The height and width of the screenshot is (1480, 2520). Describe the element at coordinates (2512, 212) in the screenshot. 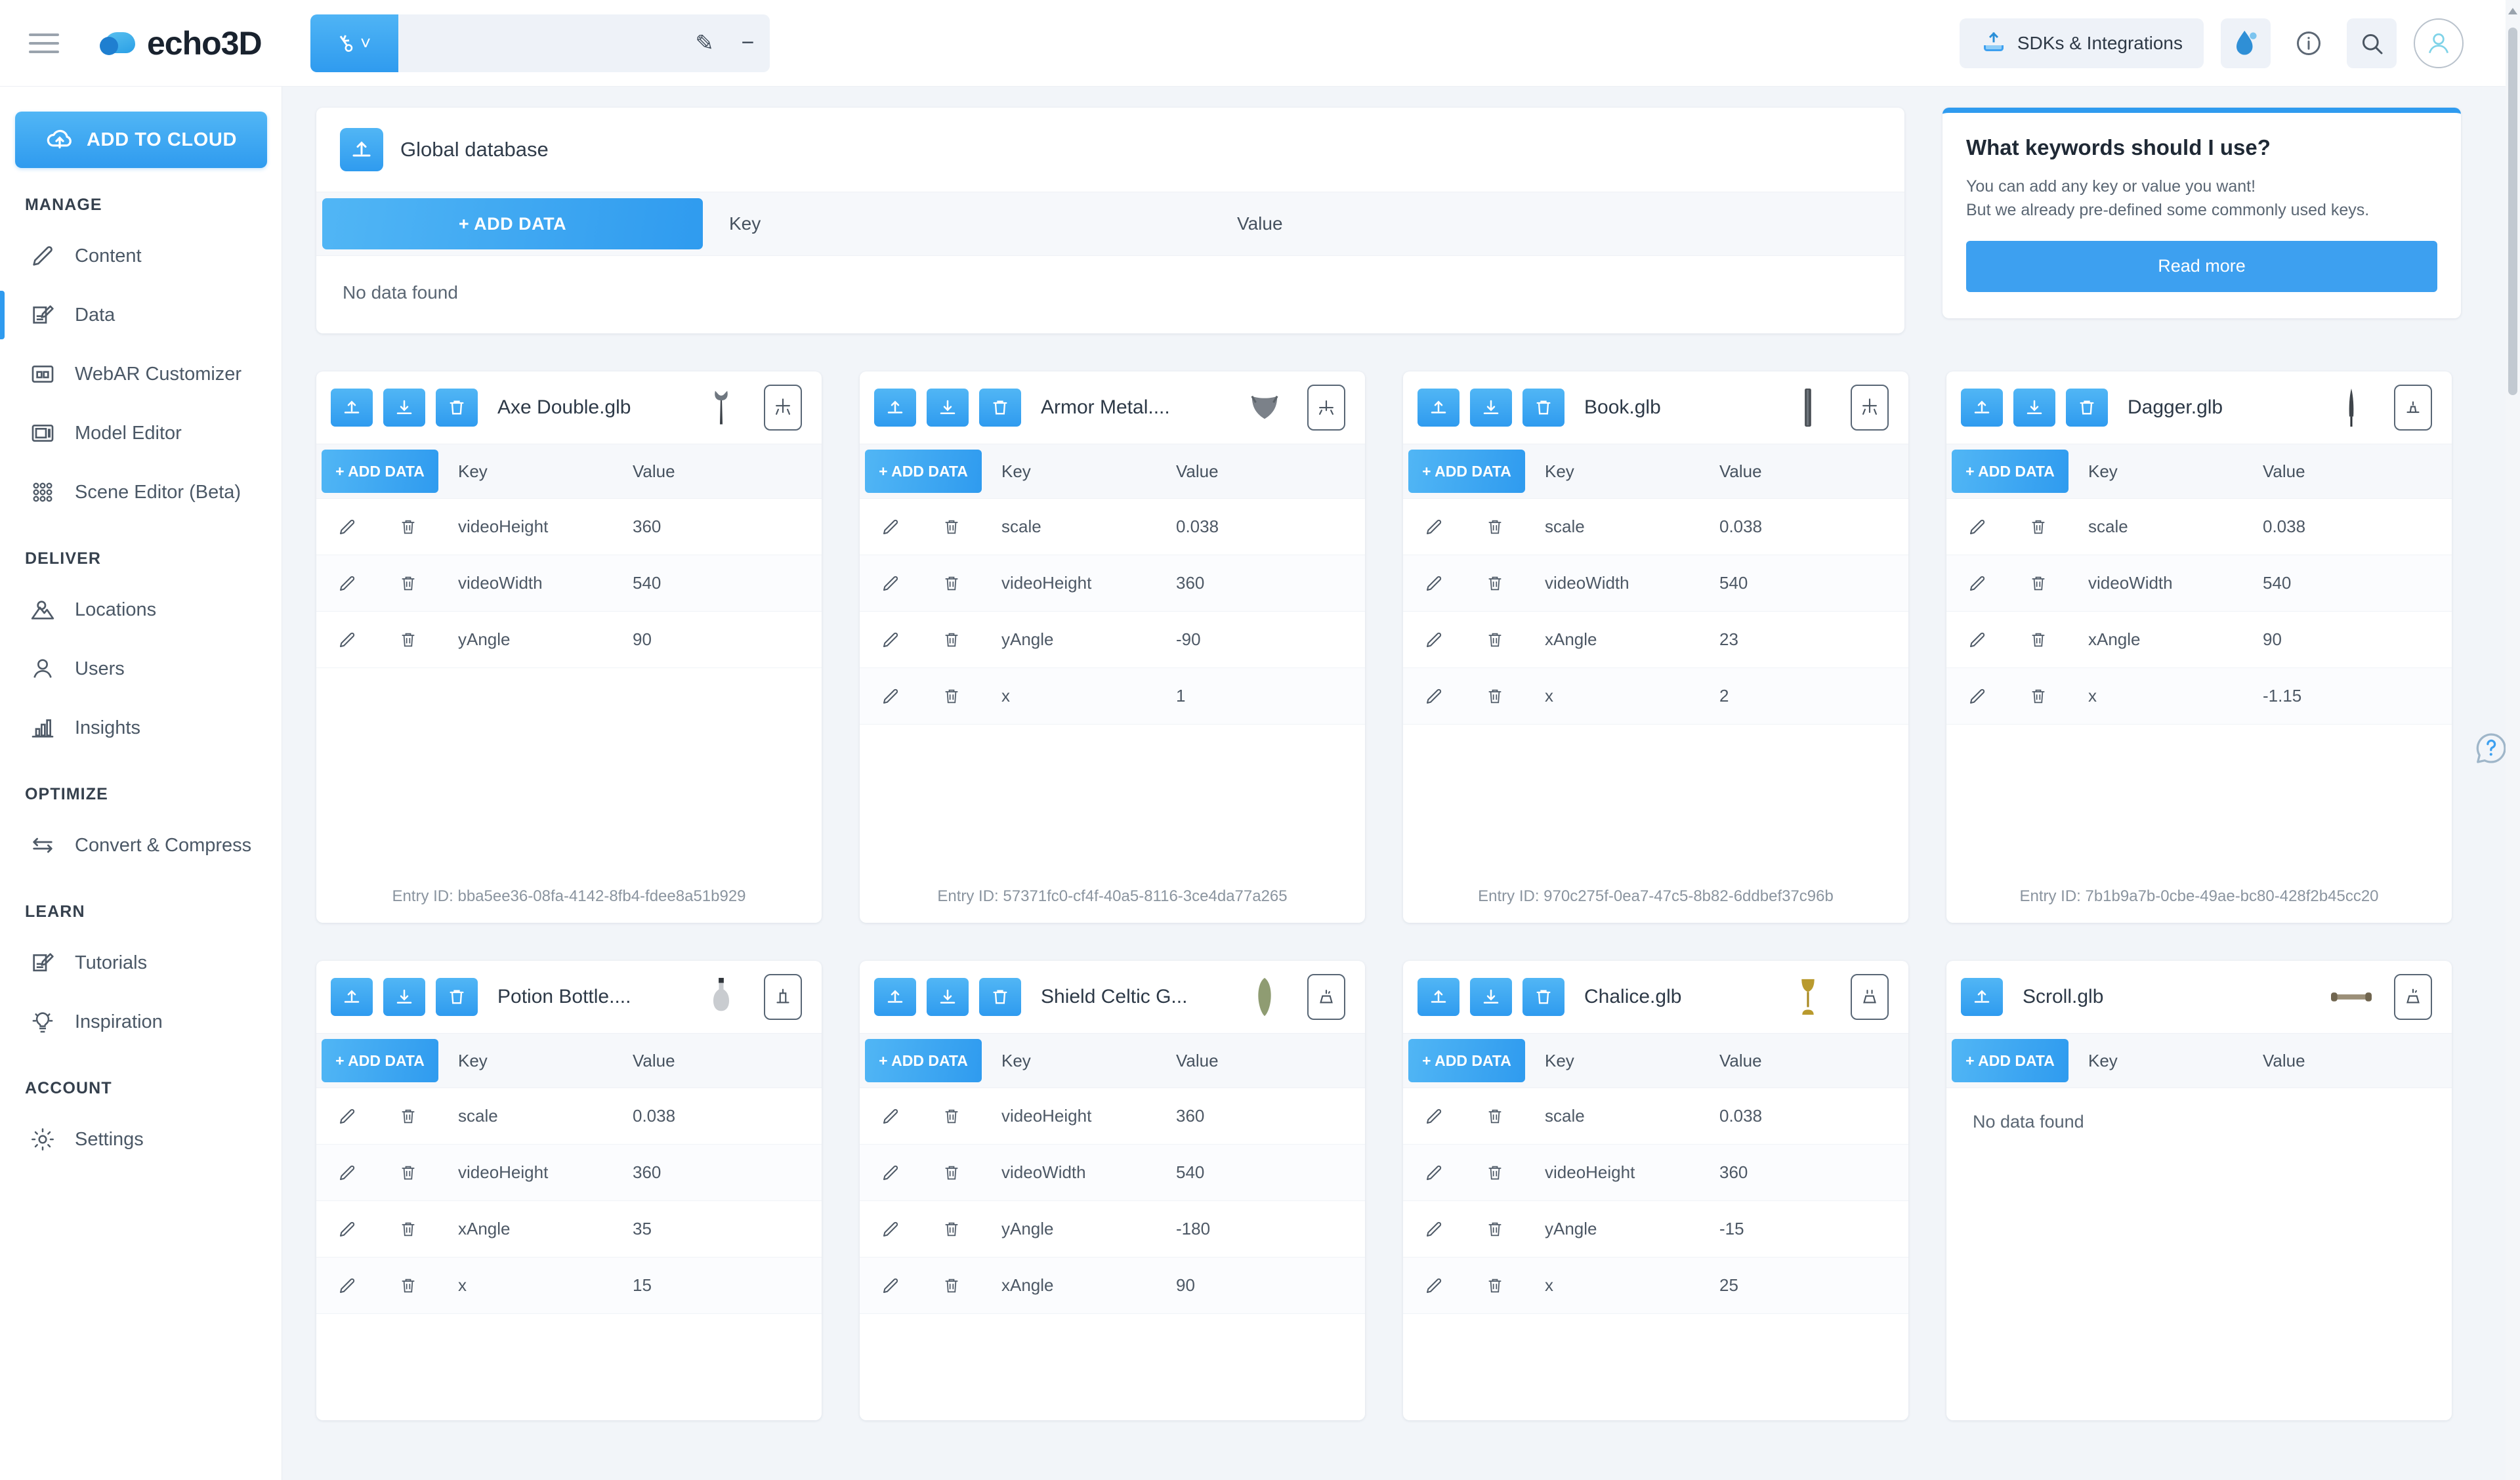

I see `scrollbar-thumb` at that location.